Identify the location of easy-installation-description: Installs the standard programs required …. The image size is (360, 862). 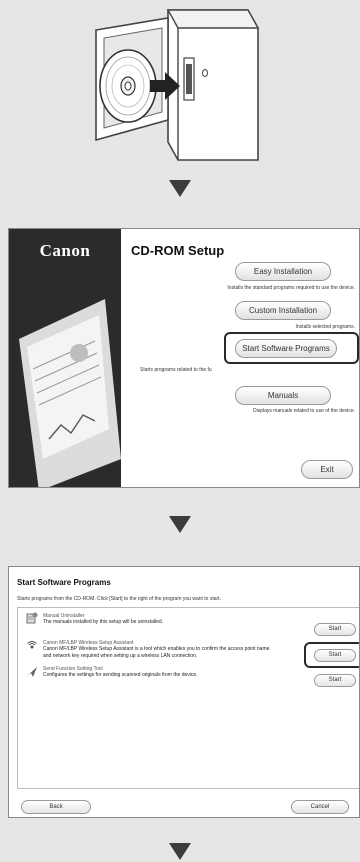
(291, 288).